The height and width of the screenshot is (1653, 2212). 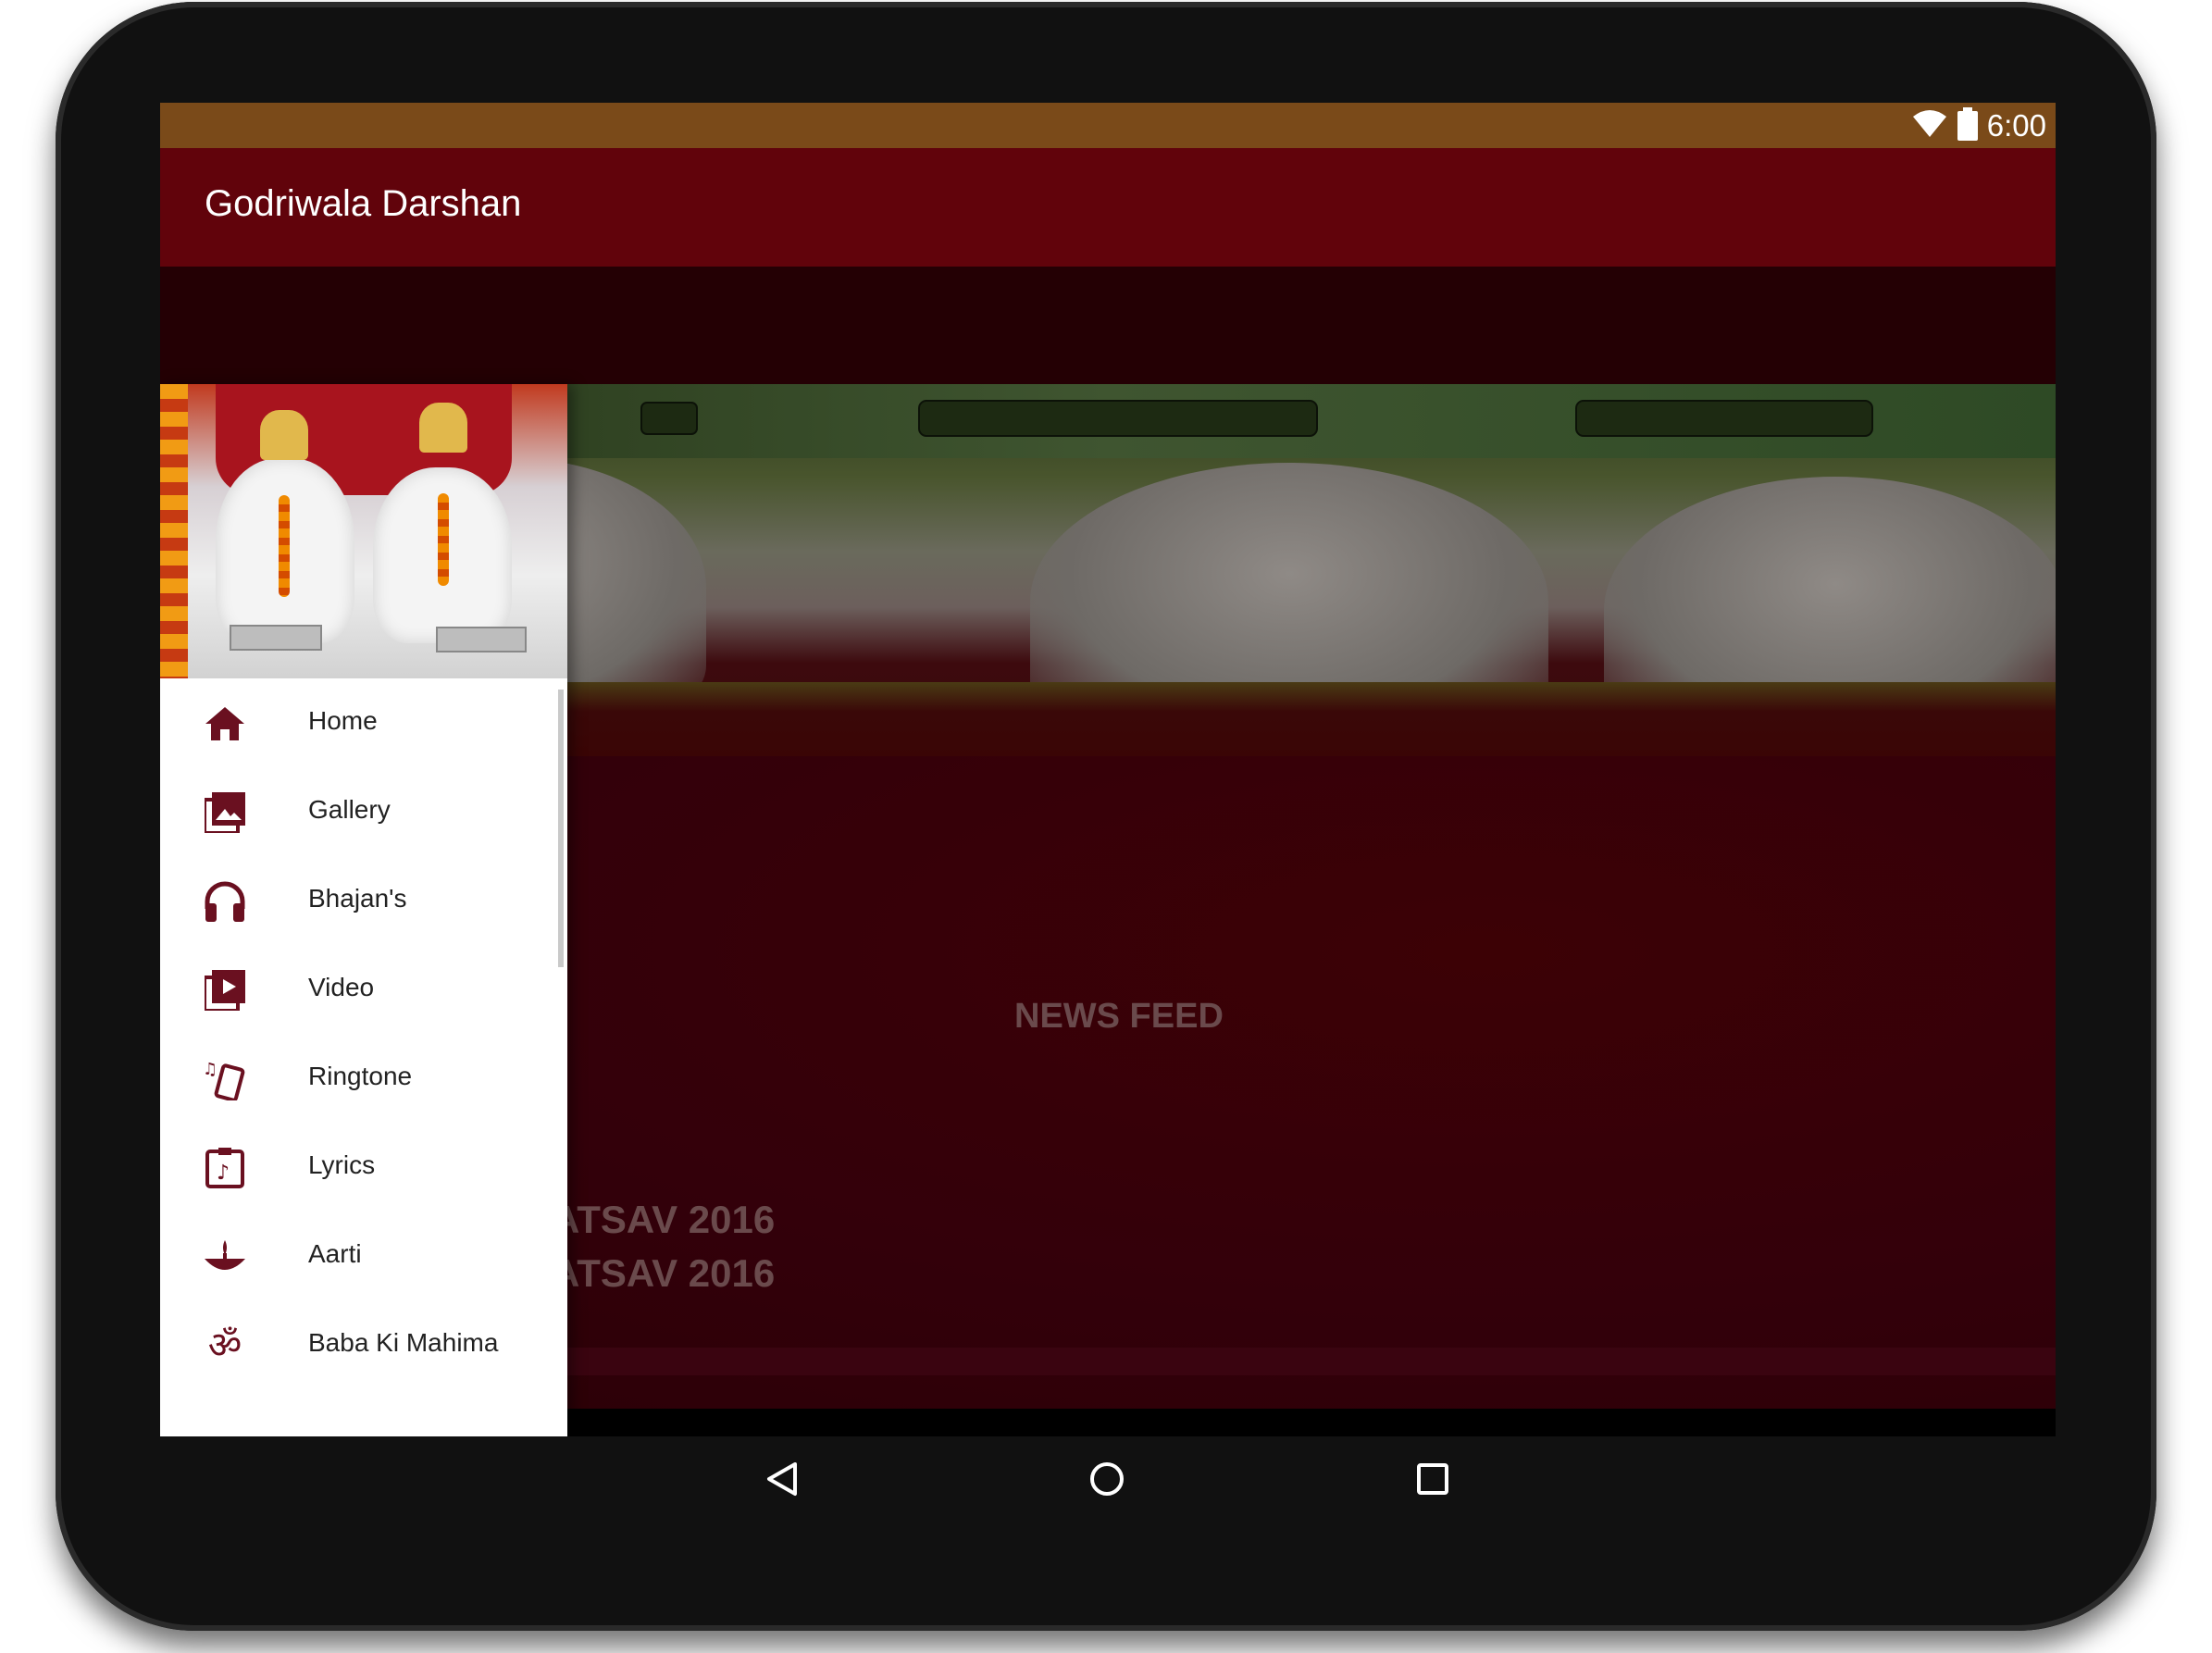 I want to click on drawer-item-video: Video, so click(x=363, y=989).